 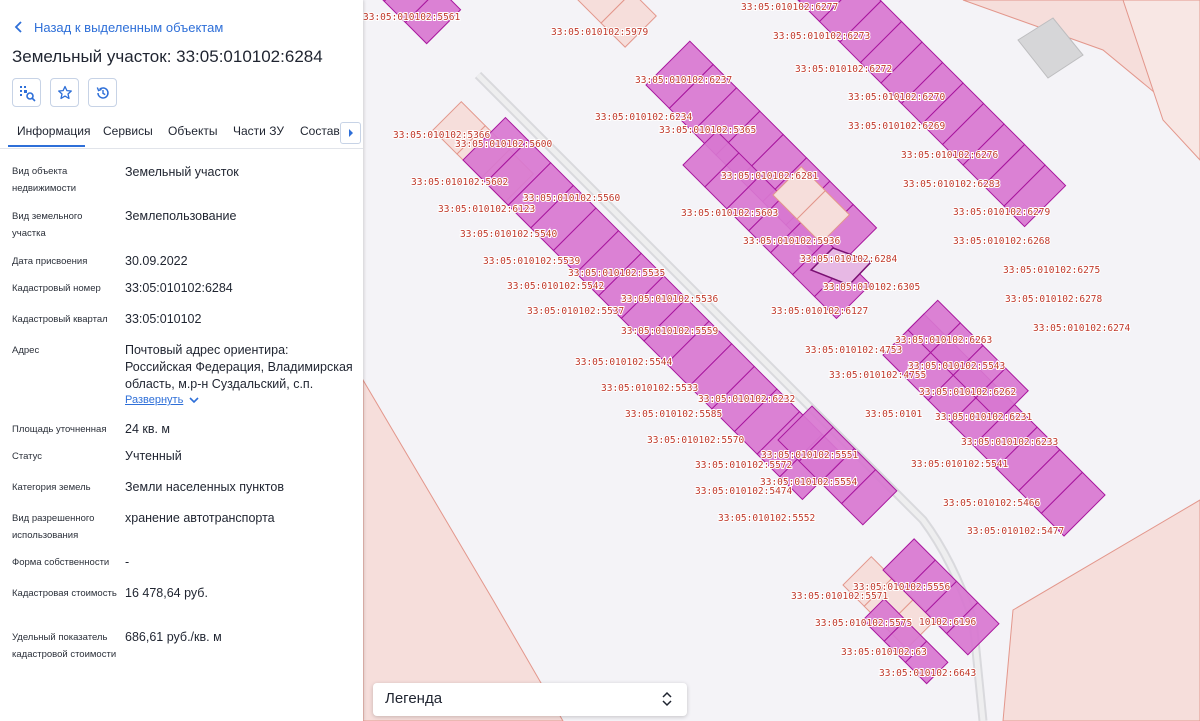 I want to click on field-label-cadastral-value: Кадастровая стоимость, so click(x=64, y=593).